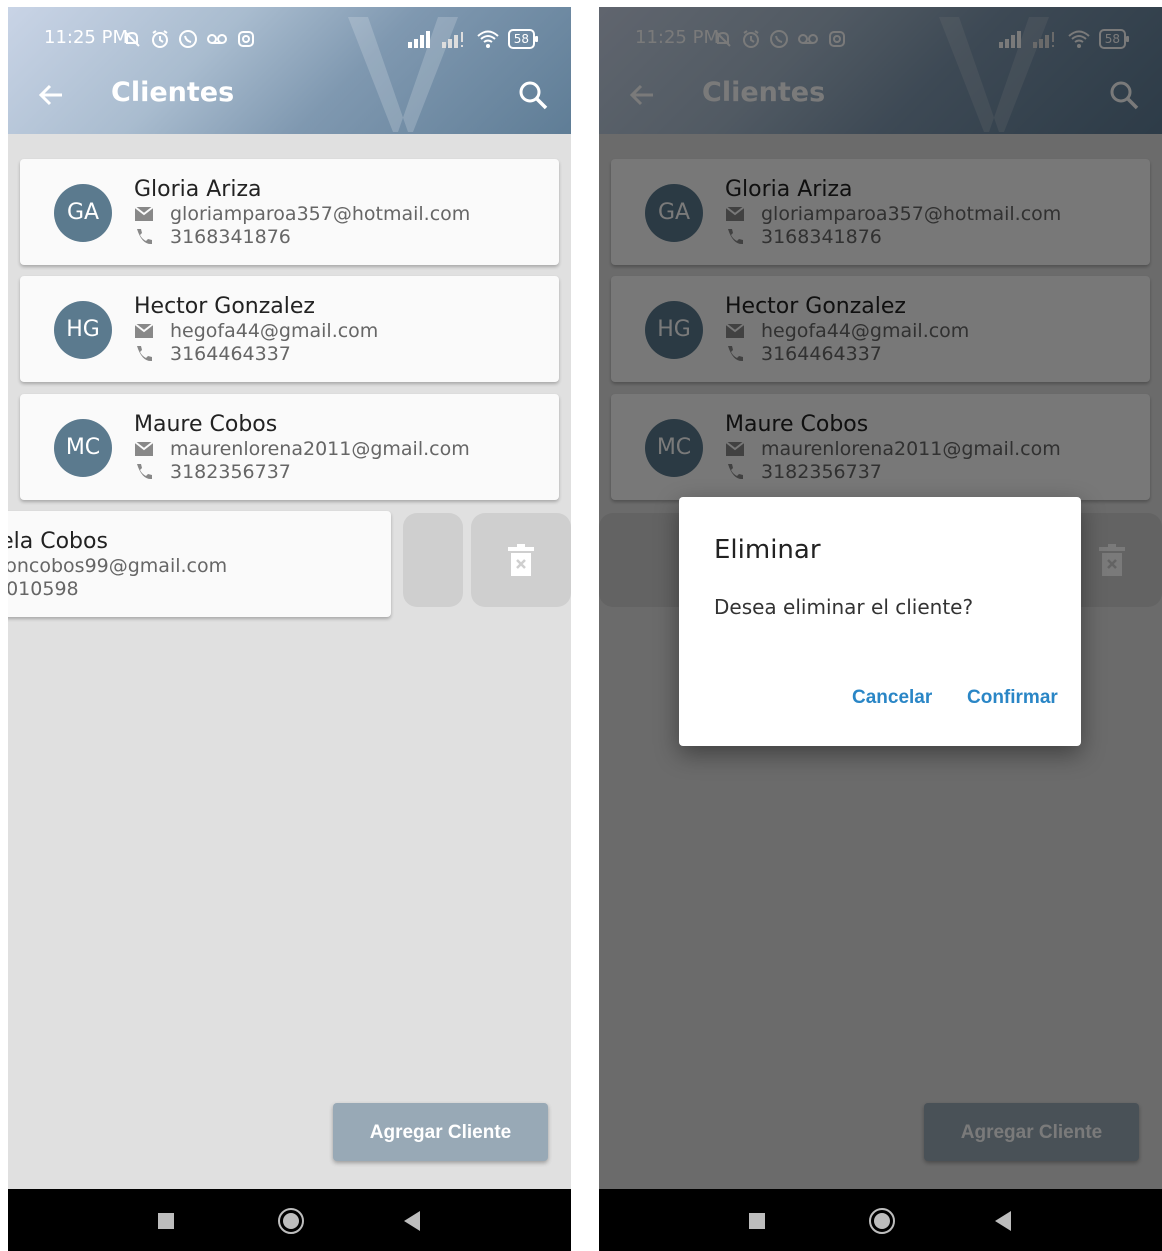 Image resolution: width=1162 pixels, height=1251 pixels. What do you see at coordinates (488, 39) in the screenshot?
I see `wifi-icon` at bounding box center [488, 39].